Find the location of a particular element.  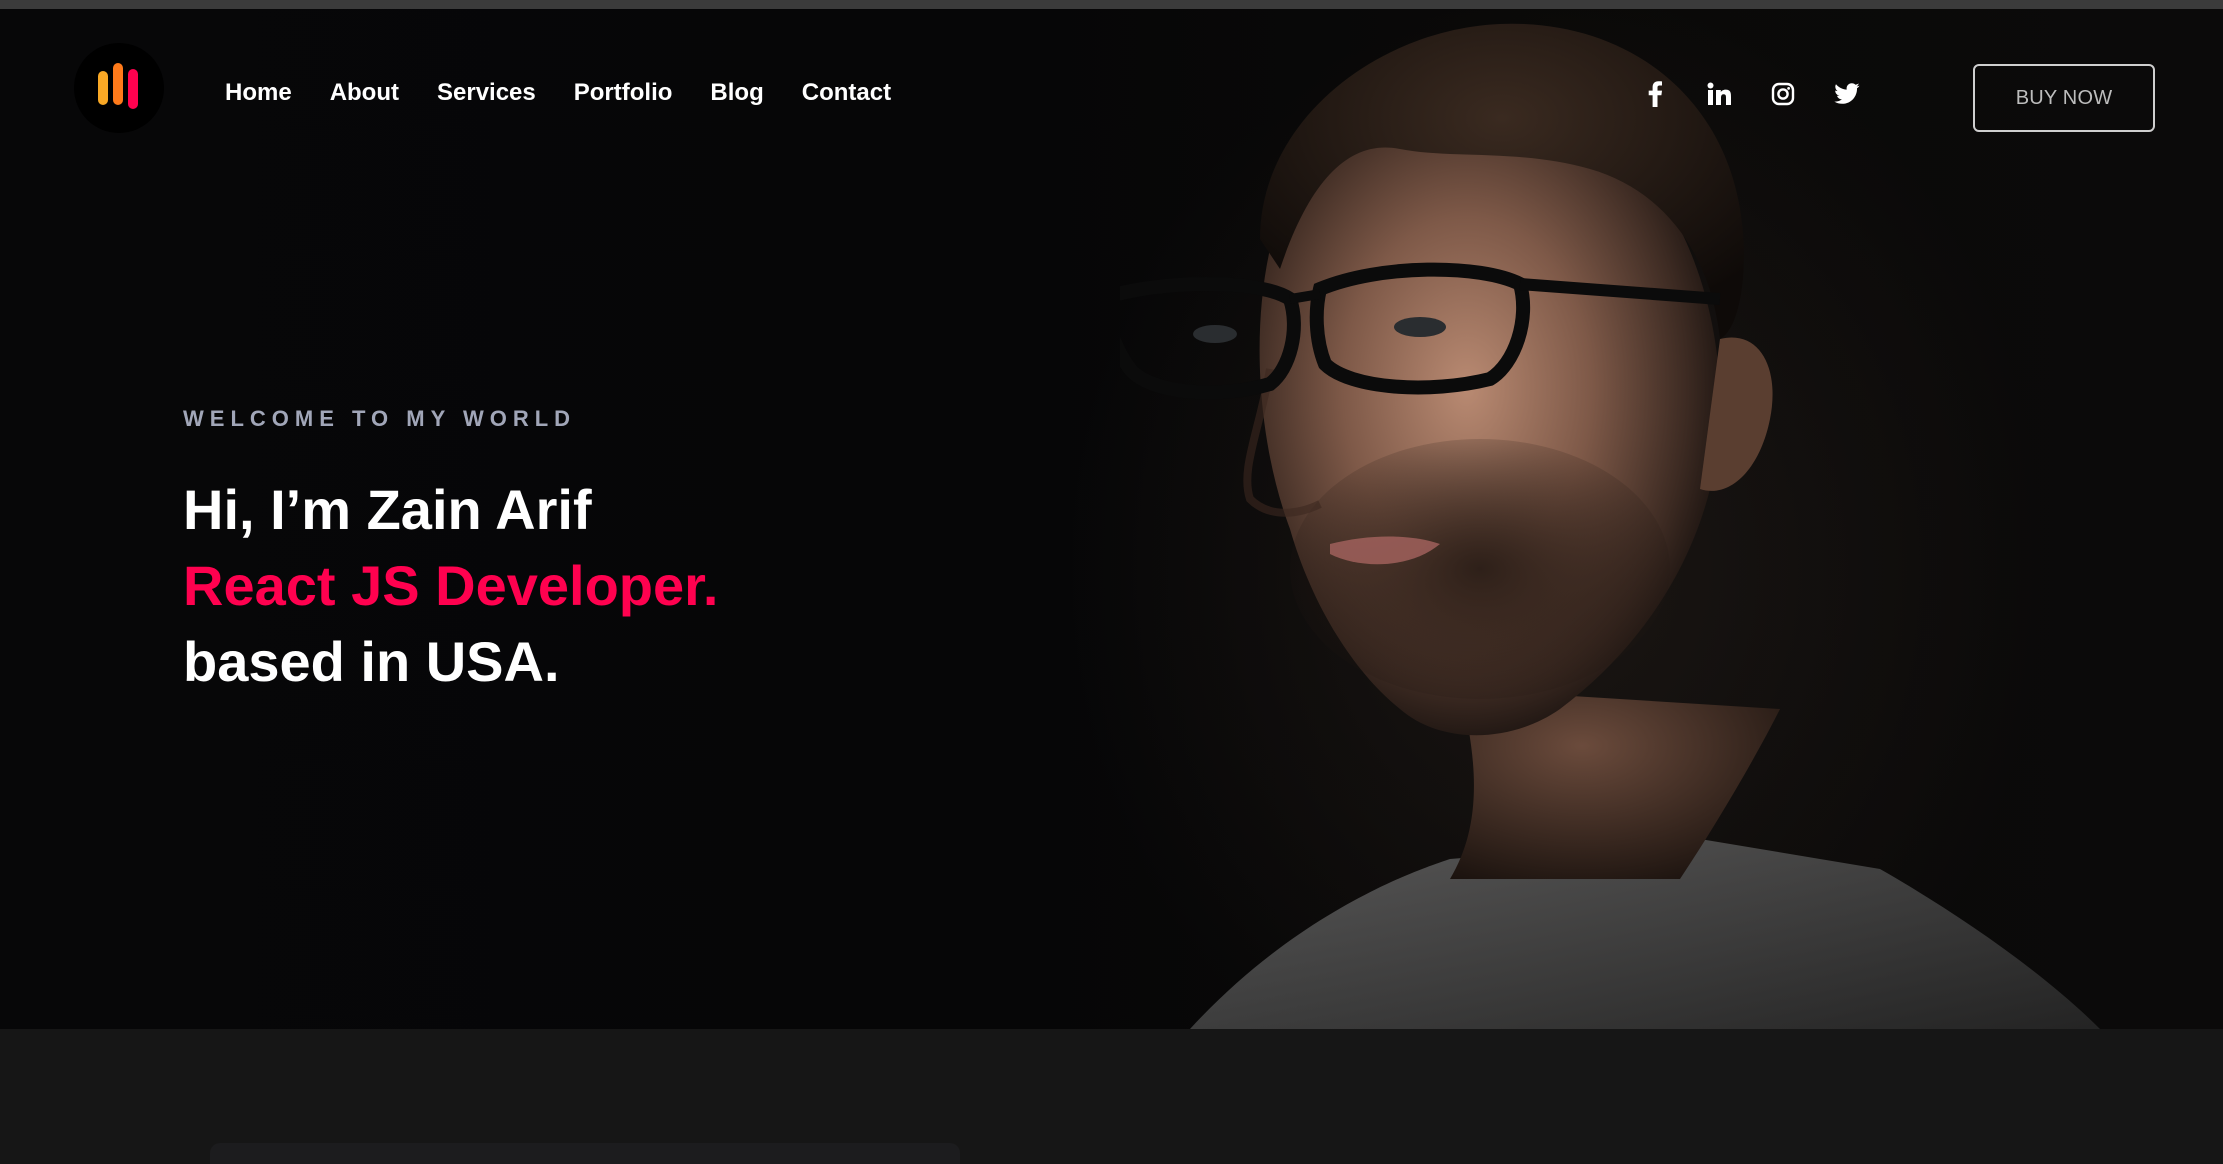

hero-greeting: Hi, I’m Zain Arif is located at coordinates (387, 509).